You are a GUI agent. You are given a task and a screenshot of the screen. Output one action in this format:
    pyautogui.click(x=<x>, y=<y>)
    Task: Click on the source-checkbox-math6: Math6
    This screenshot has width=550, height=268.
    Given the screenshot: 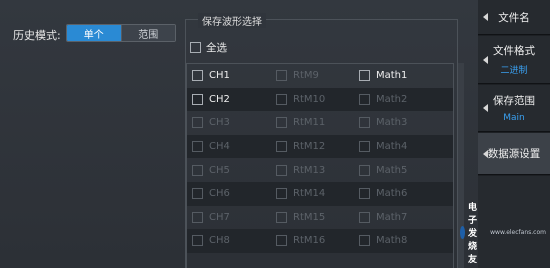 What is the action you would take?
    pyautogui.click(x=383, y=194)
    